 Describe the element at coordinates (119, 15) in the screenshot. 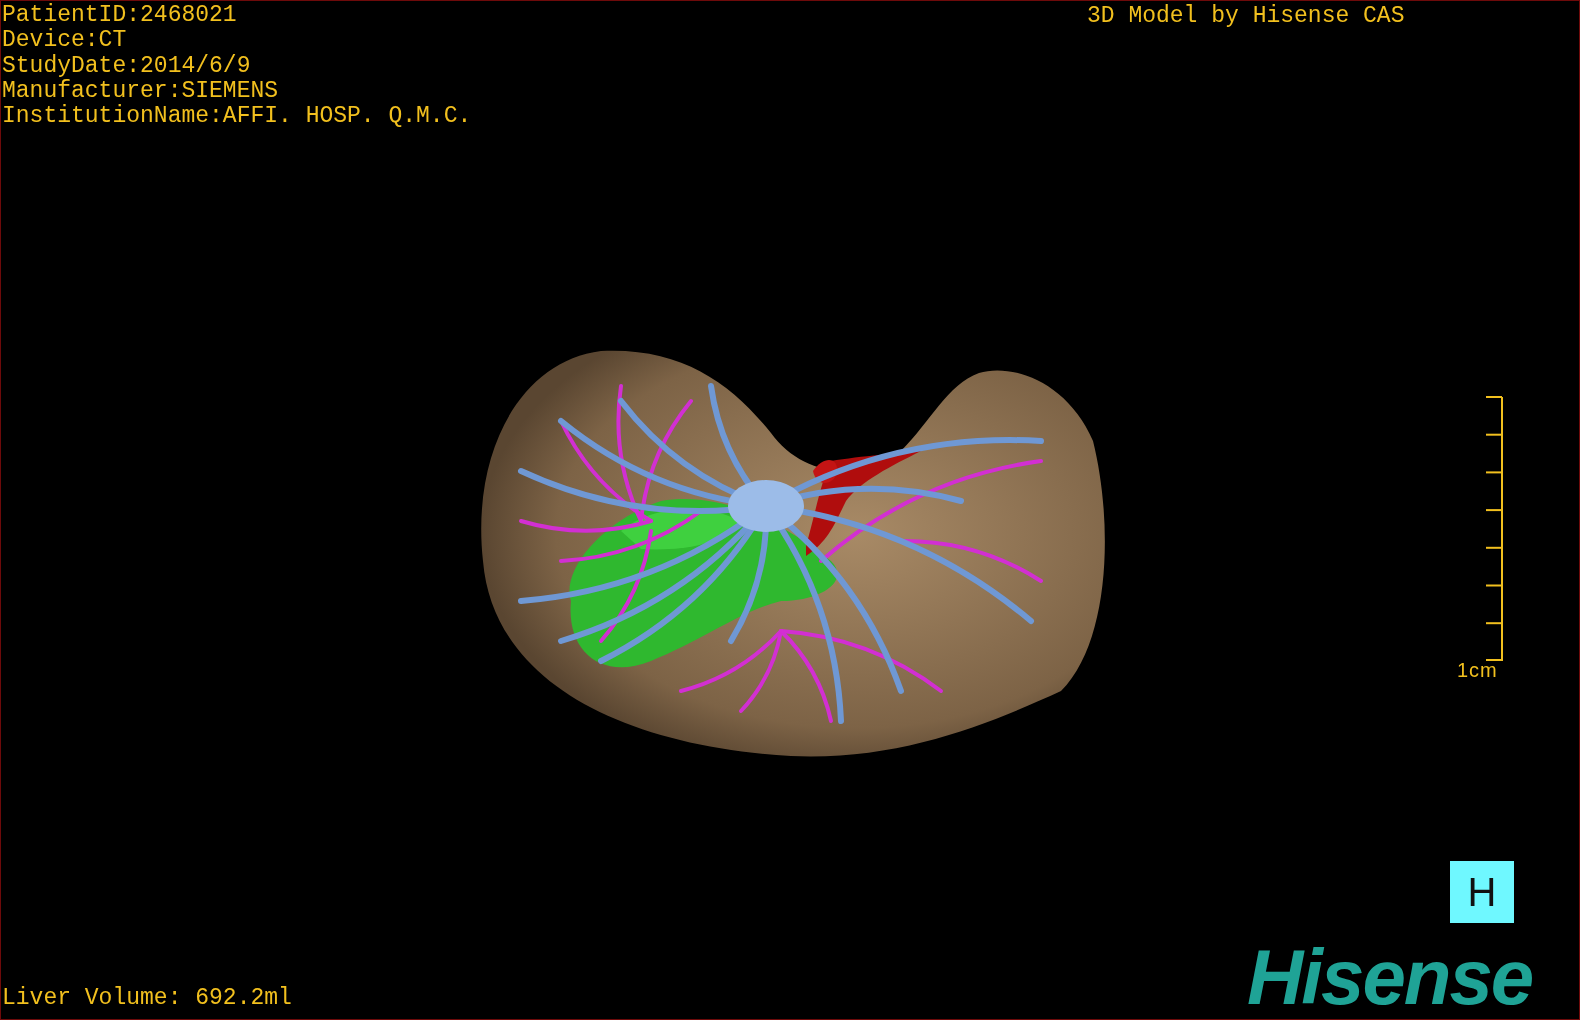

I see `info-text: PatientID:2468021` at that location.